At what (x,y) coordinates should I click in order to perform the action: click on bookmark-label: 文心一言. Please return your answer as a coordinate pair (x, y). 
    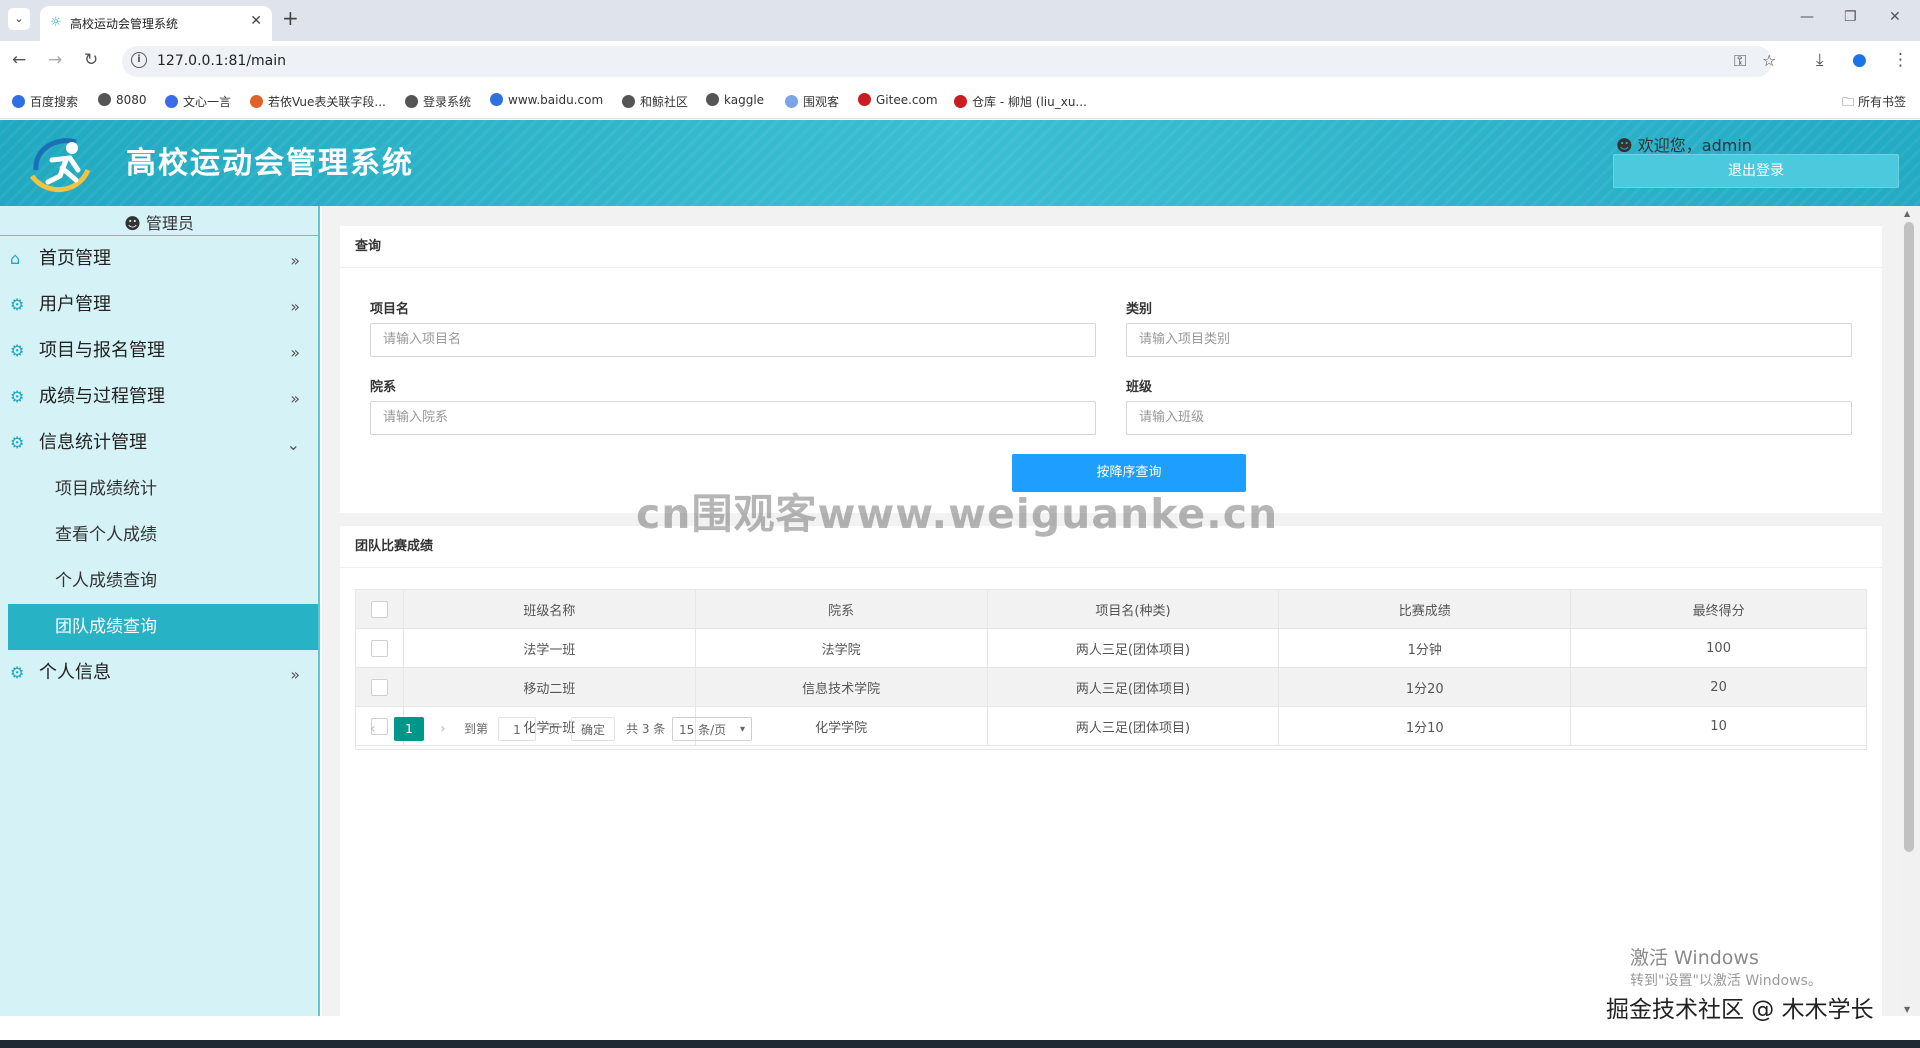
    Looking at the image, I should click on (207, 102).